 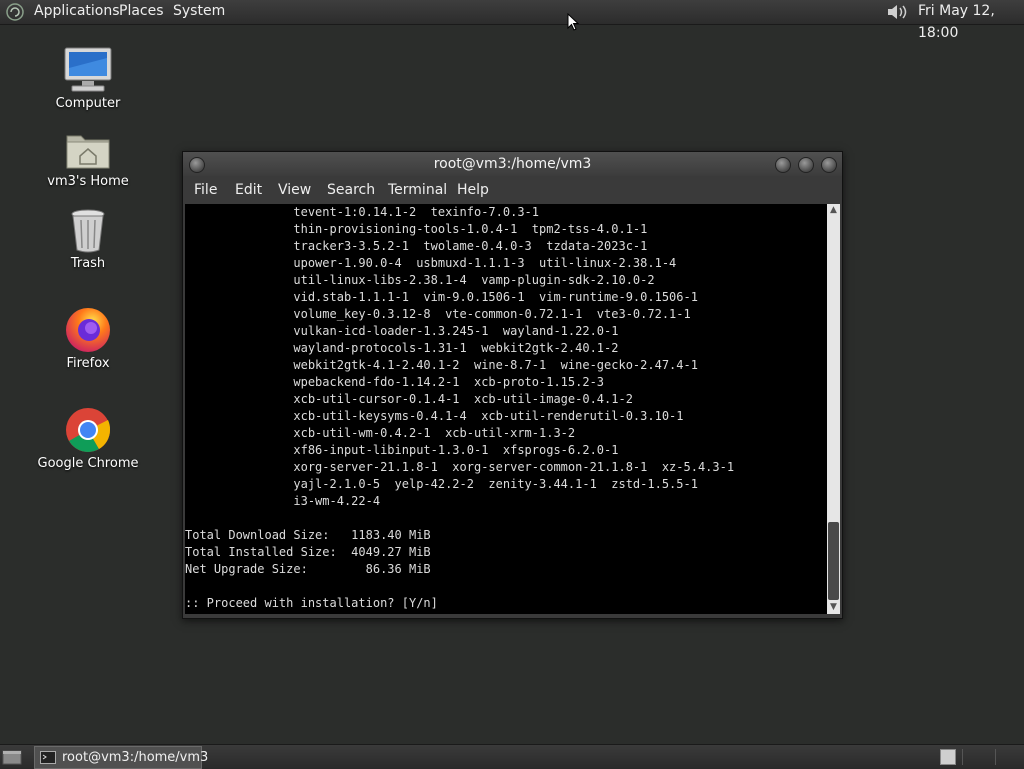 I want to click on desktop-icon-label: Trash, so click(x=88, y=263).